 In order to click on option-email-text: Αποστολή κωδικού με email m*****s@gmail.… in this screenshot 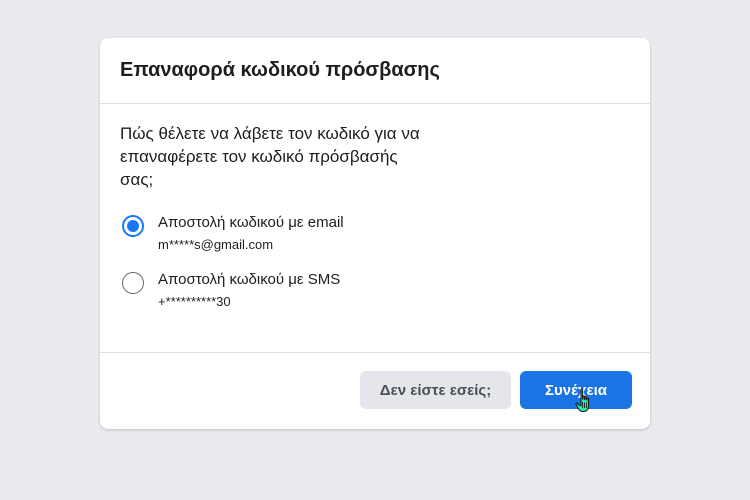, I will do `click(251, 233)`.